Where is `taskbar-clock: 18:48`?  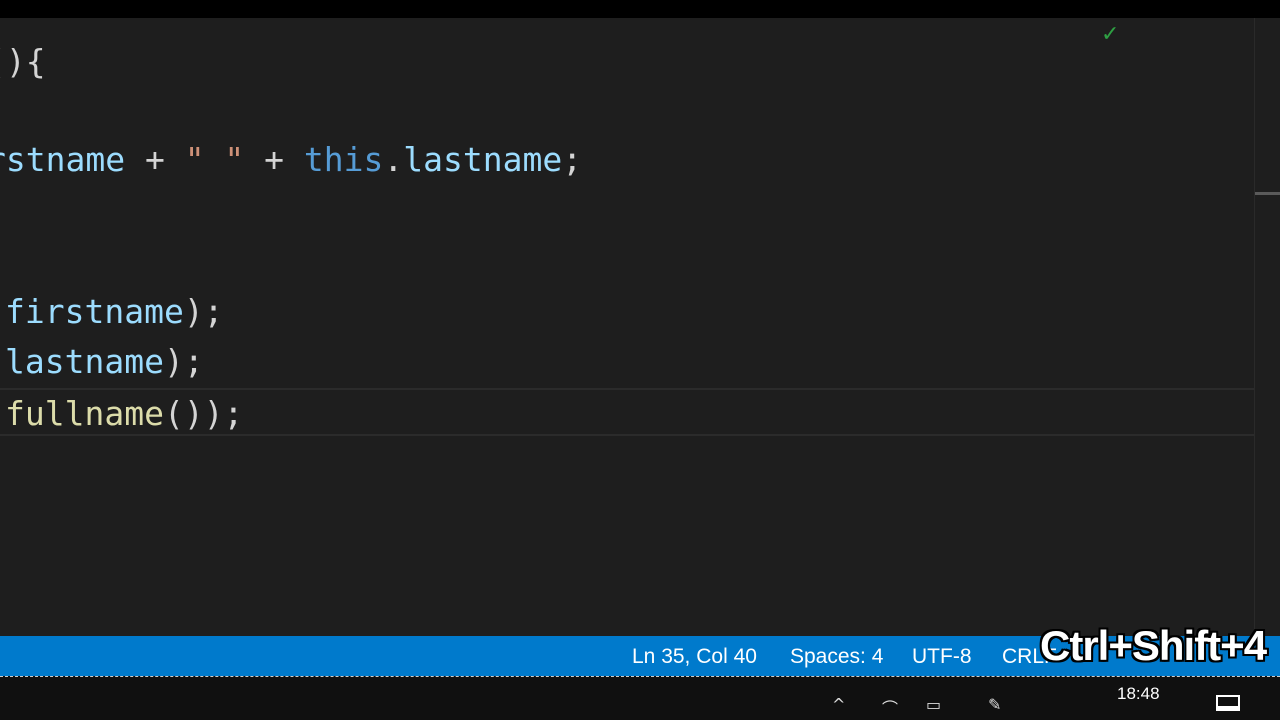
taskbar-clock: 18:48 is located at coordinates (1138, 694).